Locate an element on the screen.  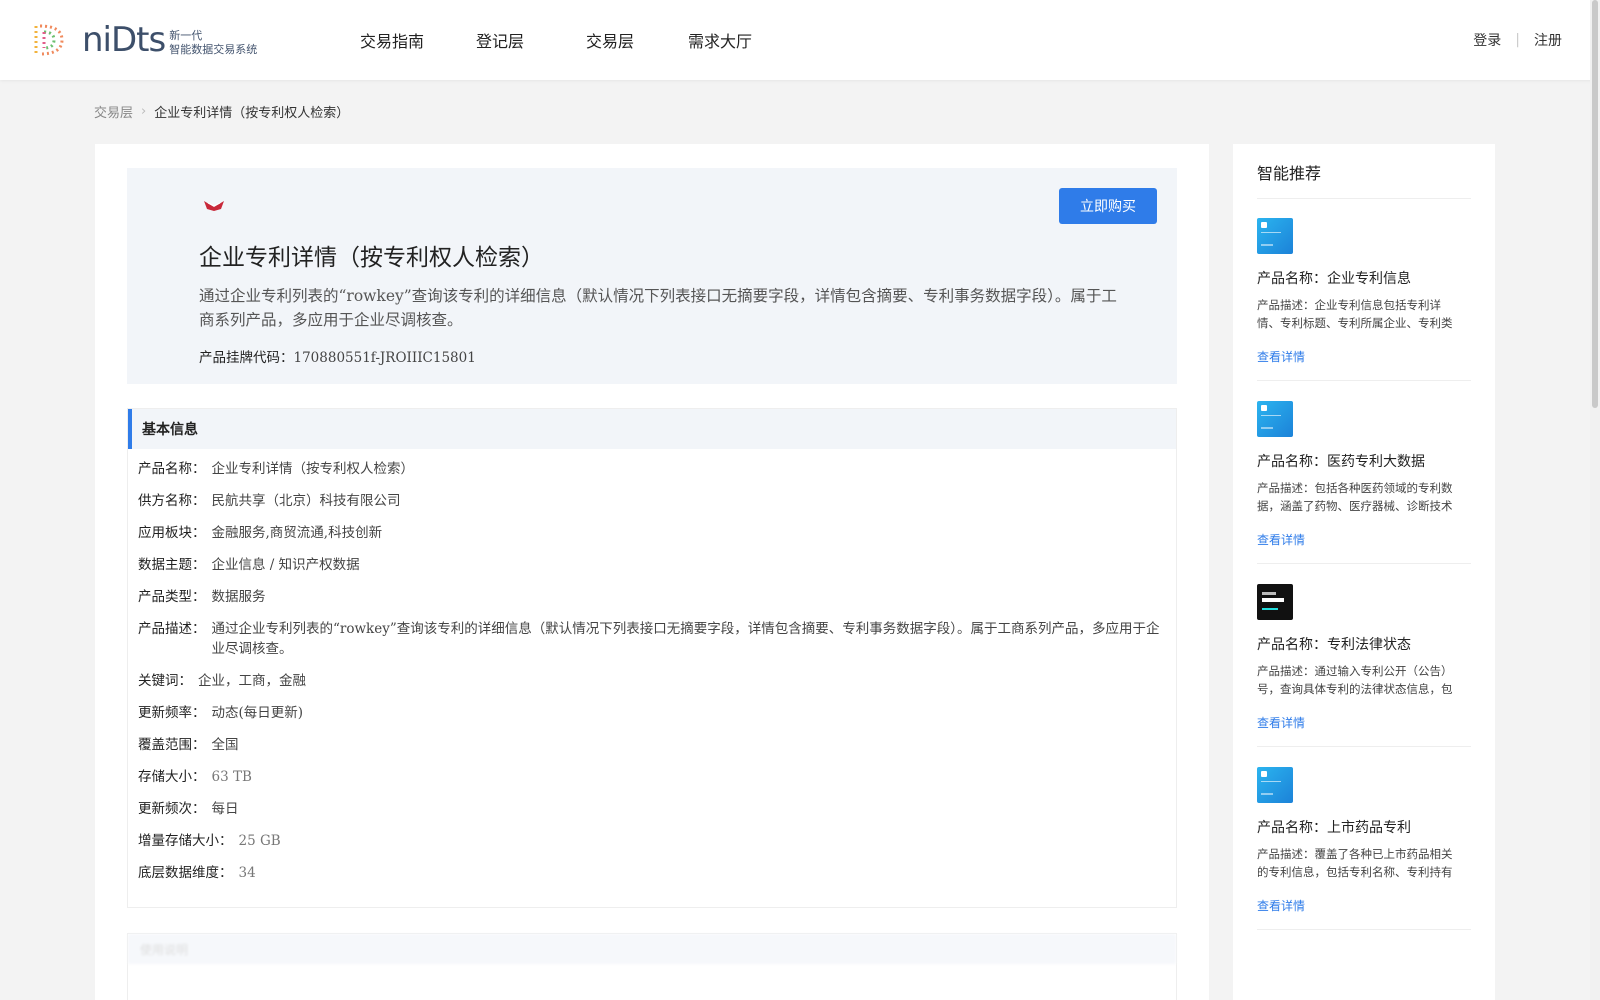
nav-demand-hall: 需求大厅 is located at coordinates (720, 40).